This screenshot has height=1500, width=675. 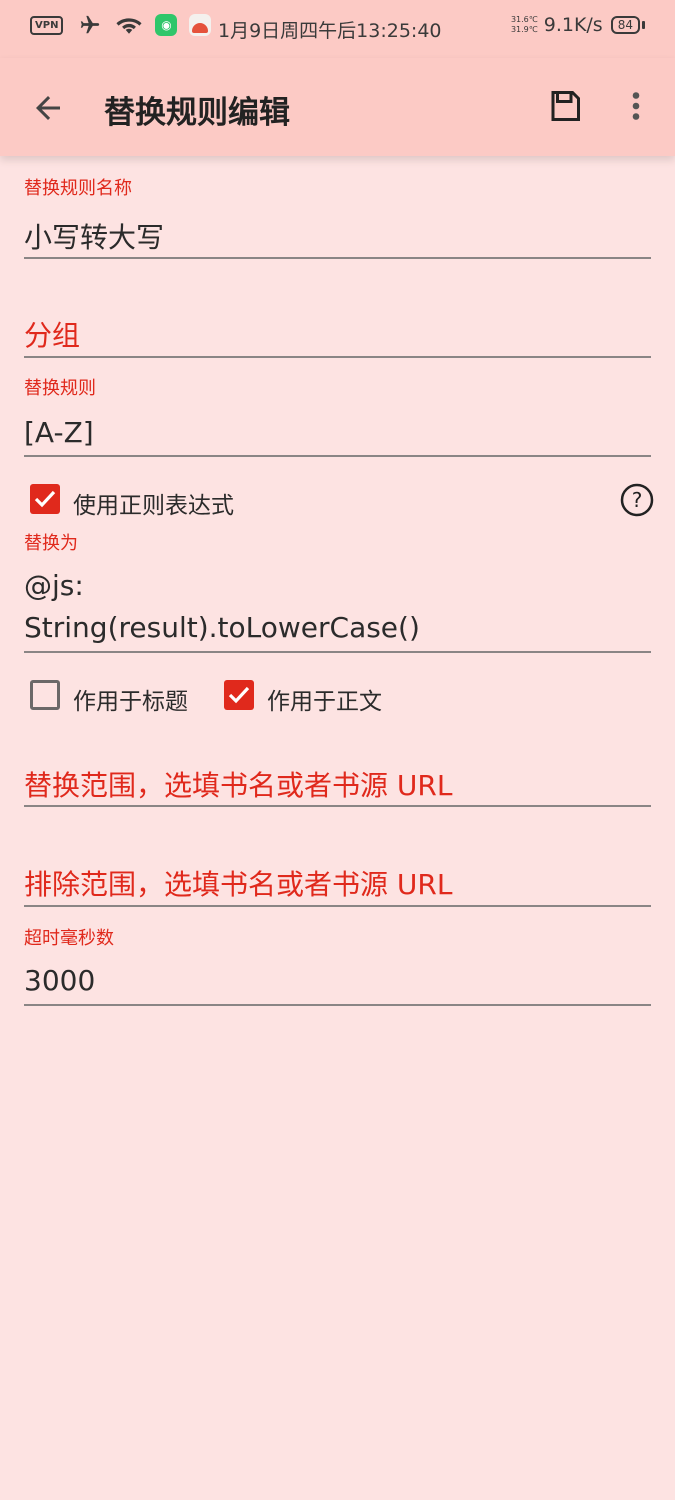 I want to click on wifi-icon, so click(x=129, y=25).